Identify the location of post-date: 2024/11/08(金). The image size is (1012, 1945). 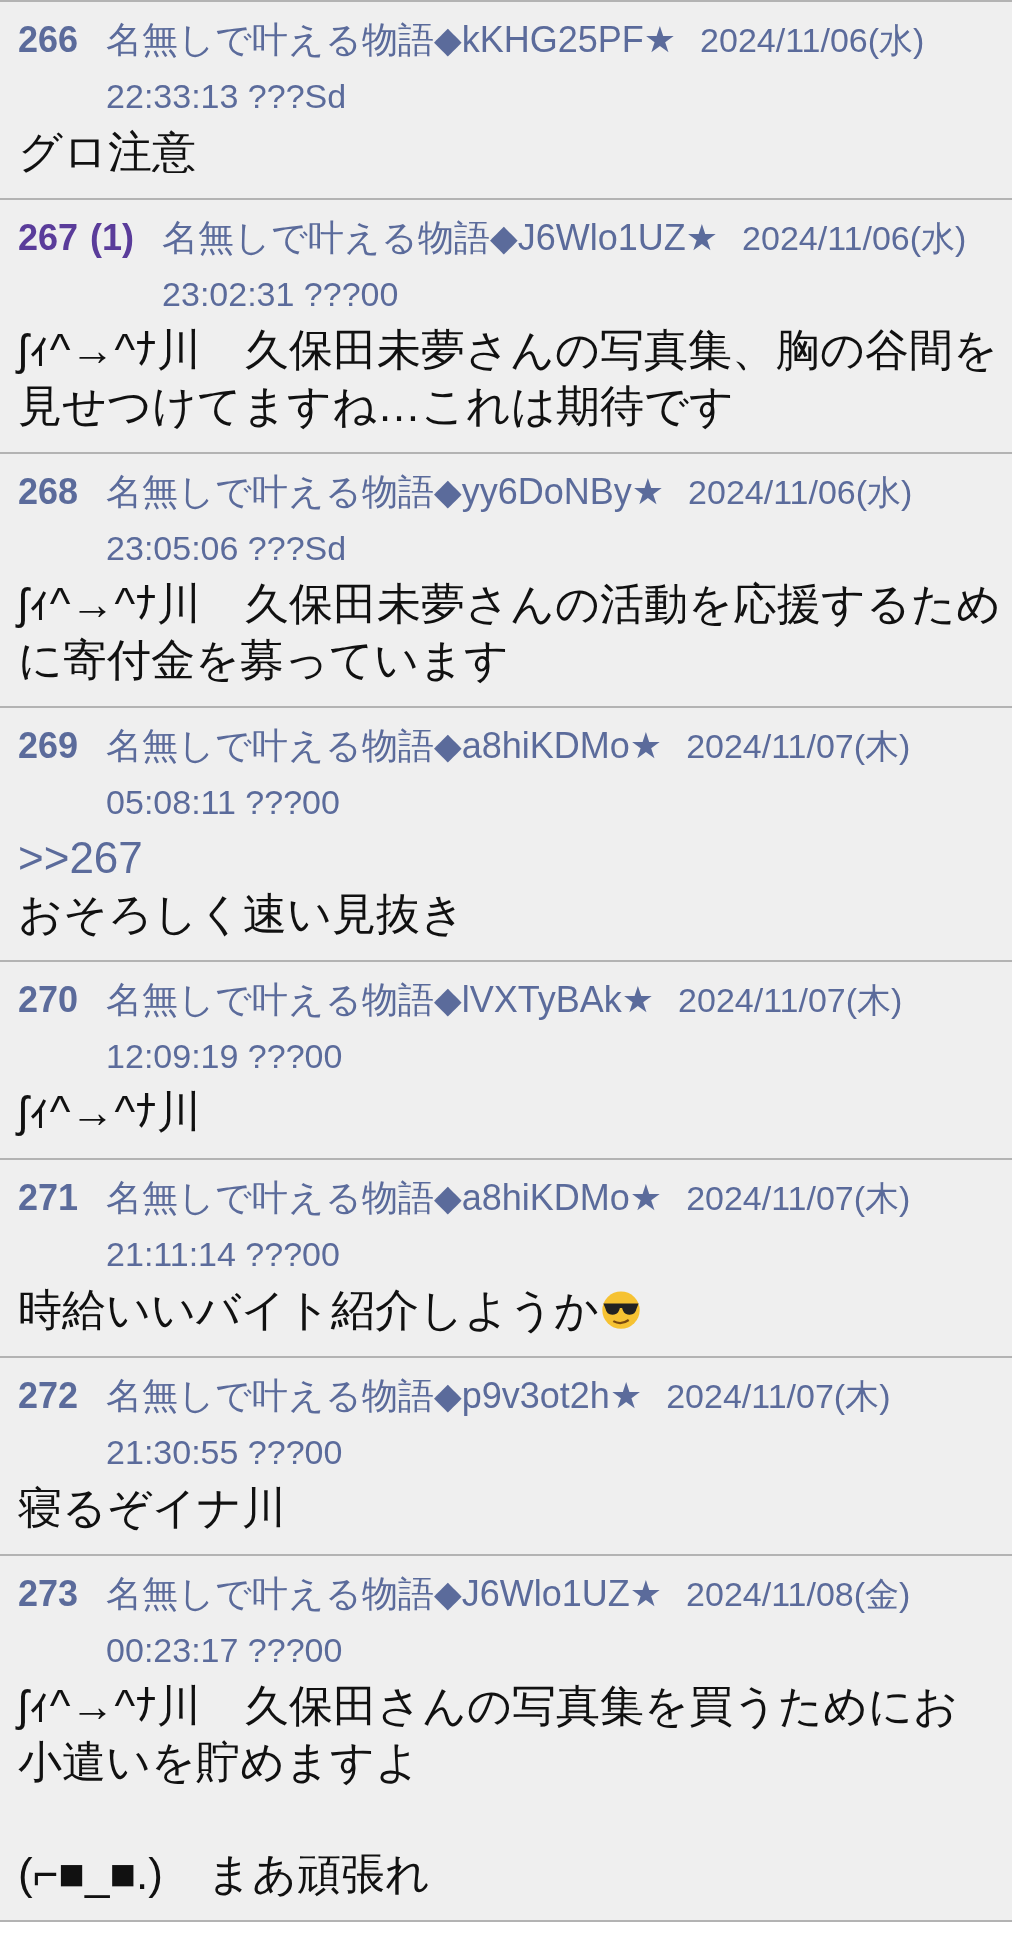
(798, 1594).